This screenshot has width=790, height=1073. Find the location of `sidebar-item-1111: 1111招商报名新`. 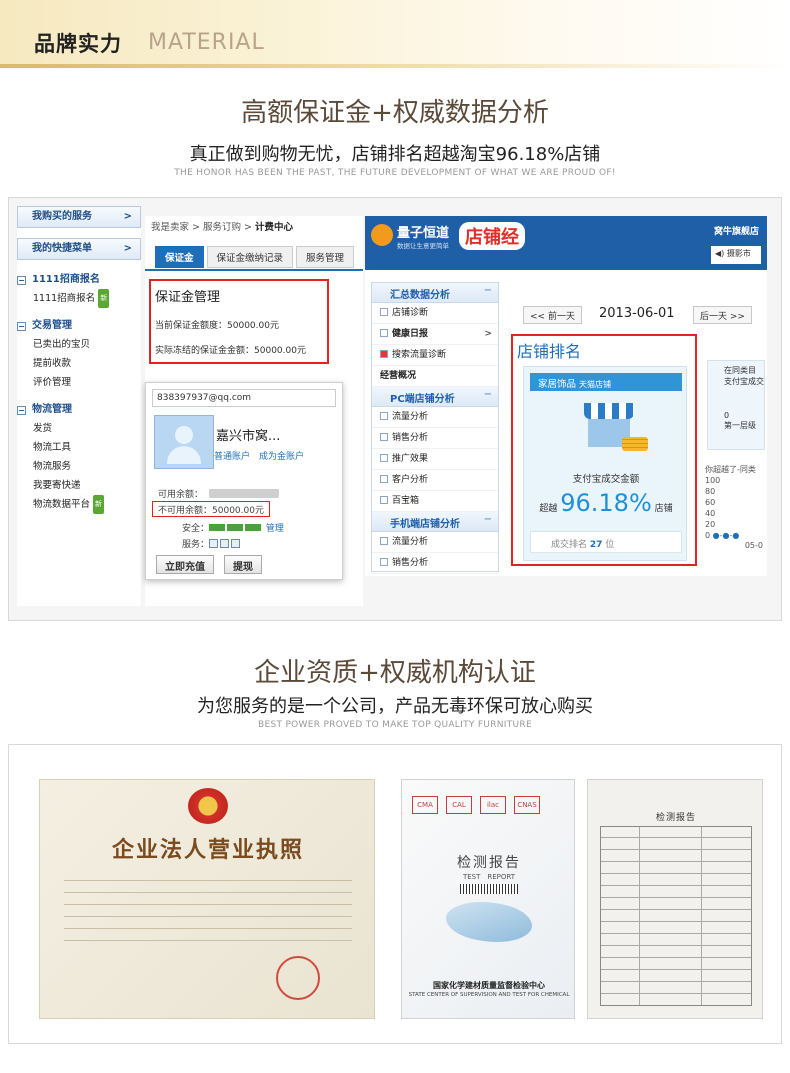

sidebar-item-1111: 1111招商报名新 is located at coordinates (79, 298).